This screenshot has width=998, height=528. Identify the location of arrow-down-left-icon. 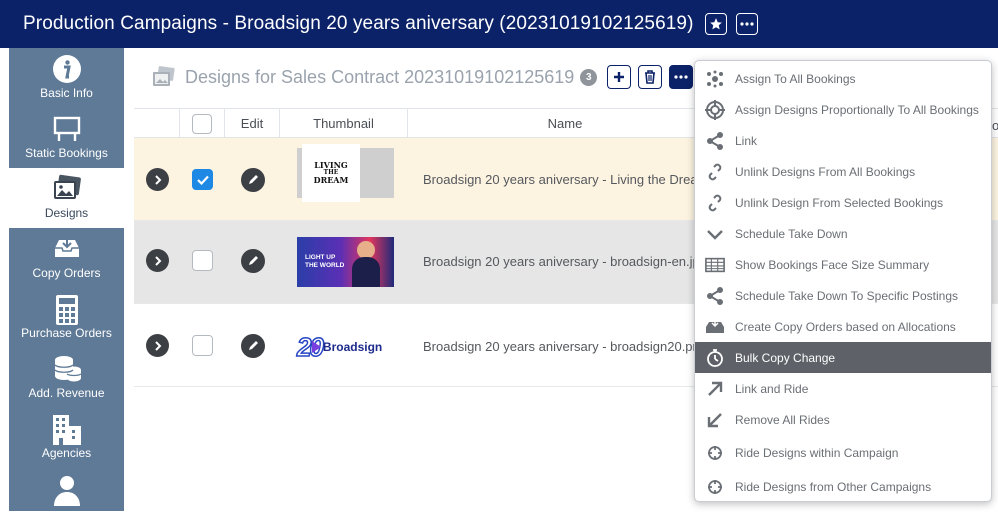
(714, 419).